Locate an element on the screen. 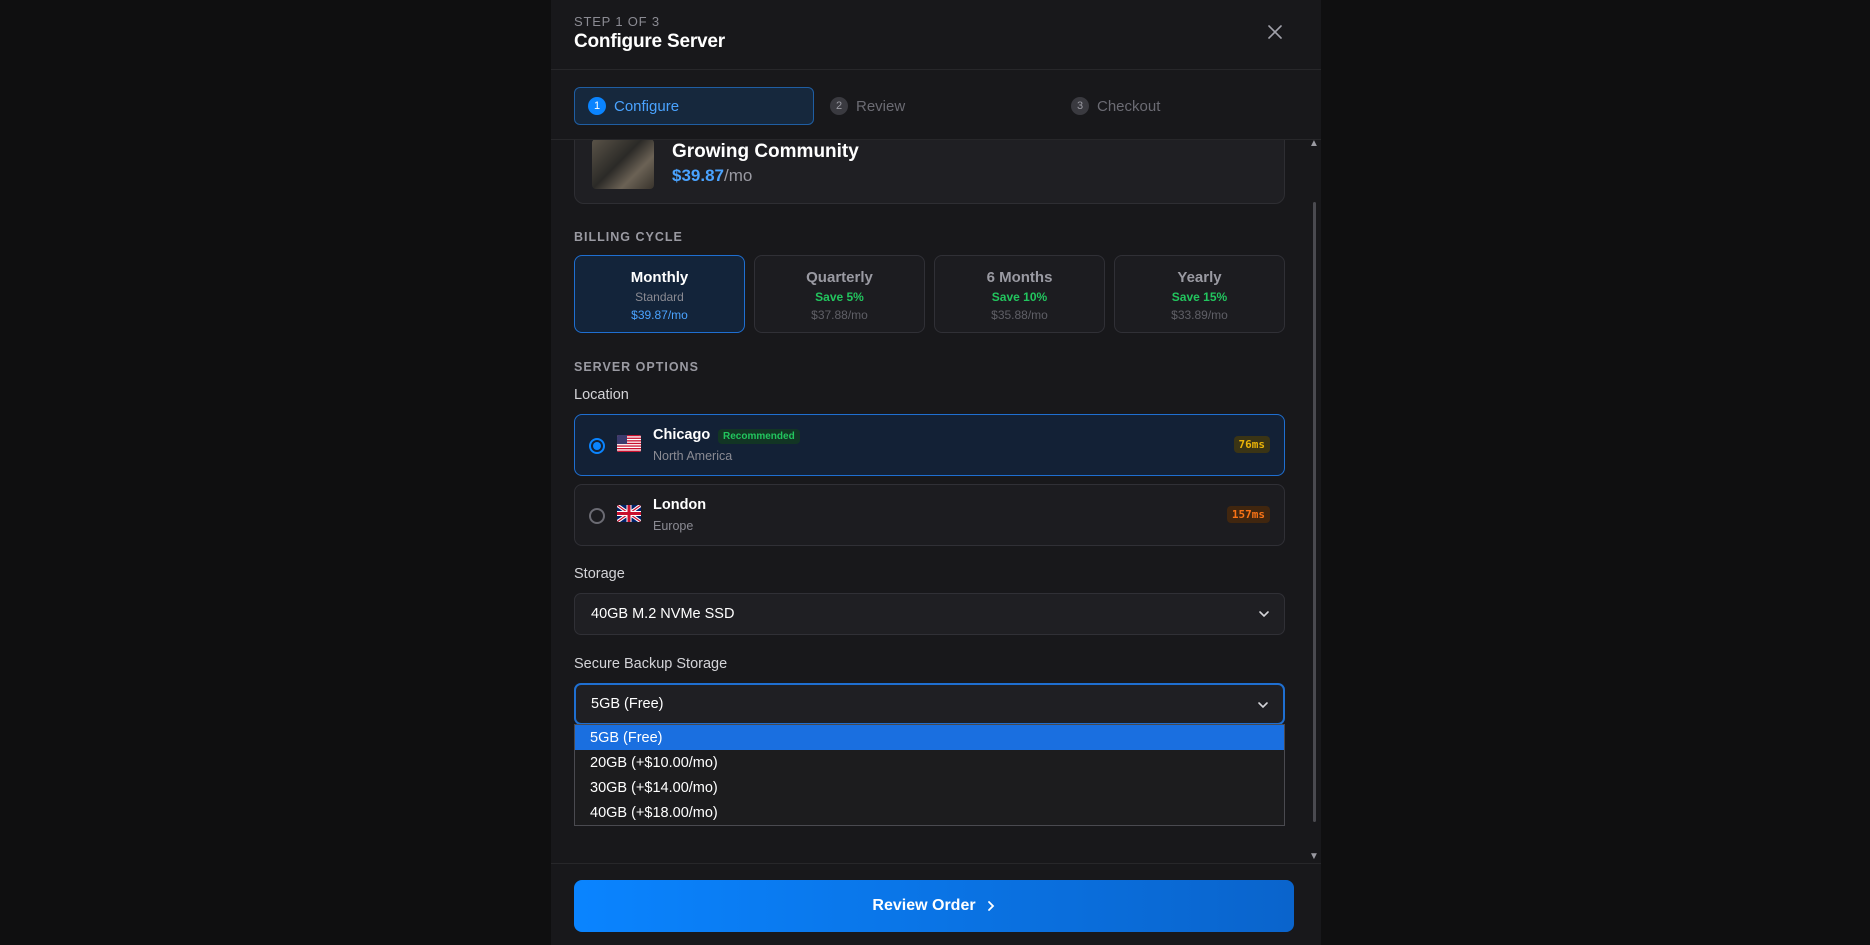  storage-select: 40GB M.2 NVMe SSD is located at coordinates (929, 614).